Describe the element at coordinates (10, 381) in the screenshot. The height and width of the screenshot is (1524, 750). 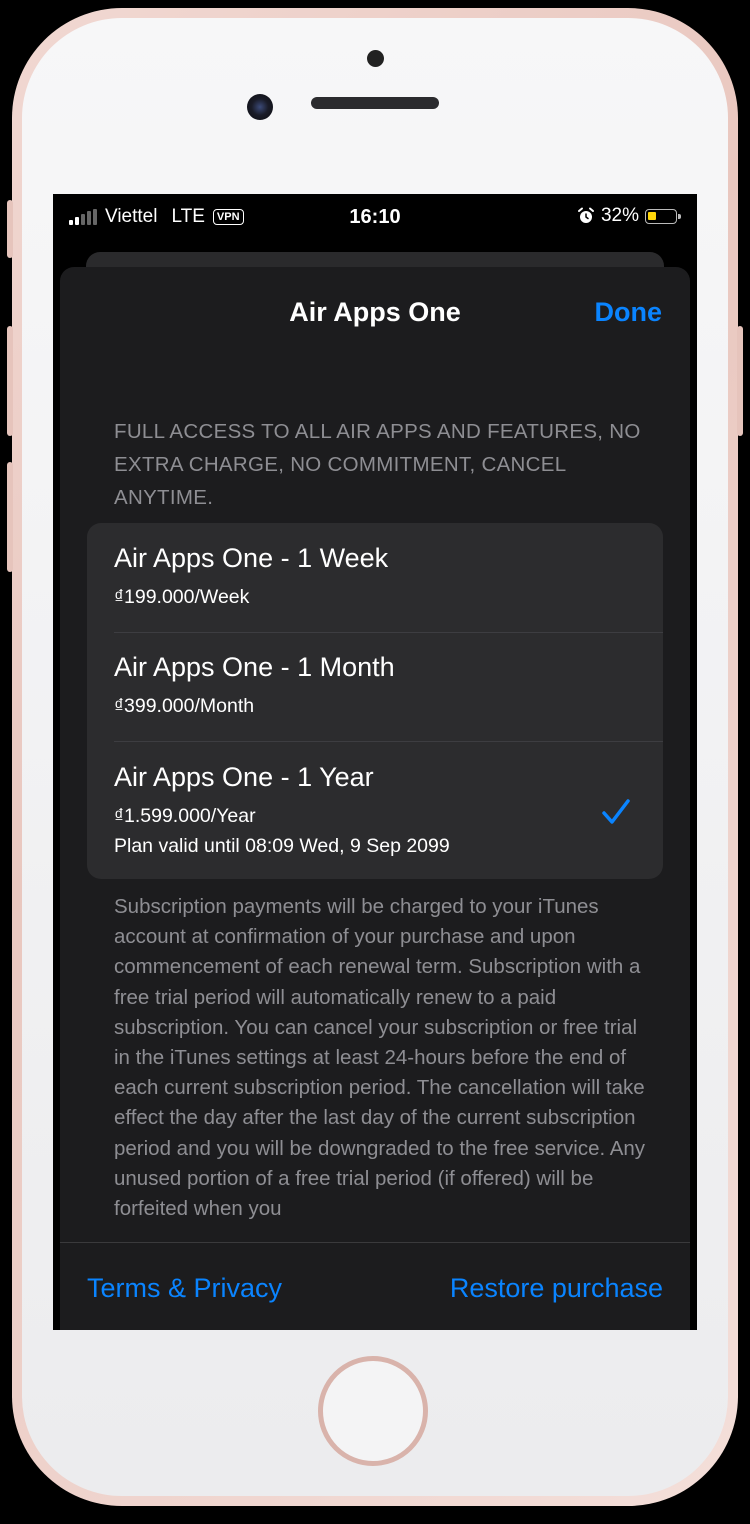
I see `volume-up-button` at that location.